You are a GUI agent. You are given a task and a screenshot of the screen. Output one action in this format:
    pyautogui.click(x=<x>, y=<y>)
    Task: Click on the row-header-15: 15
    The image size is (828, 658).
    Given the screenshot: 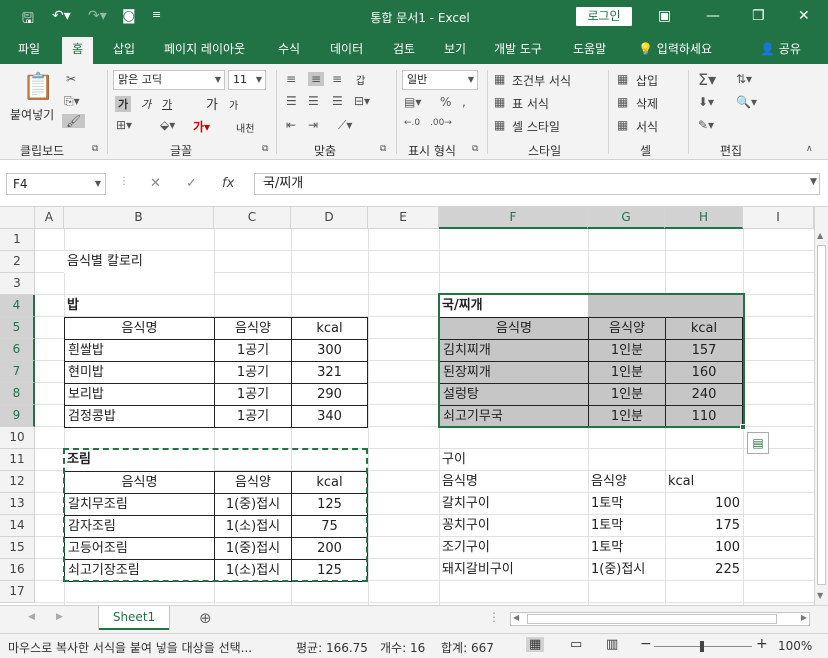 What is the action you would take?
    pyautogui.click(x=17, y=548)
    